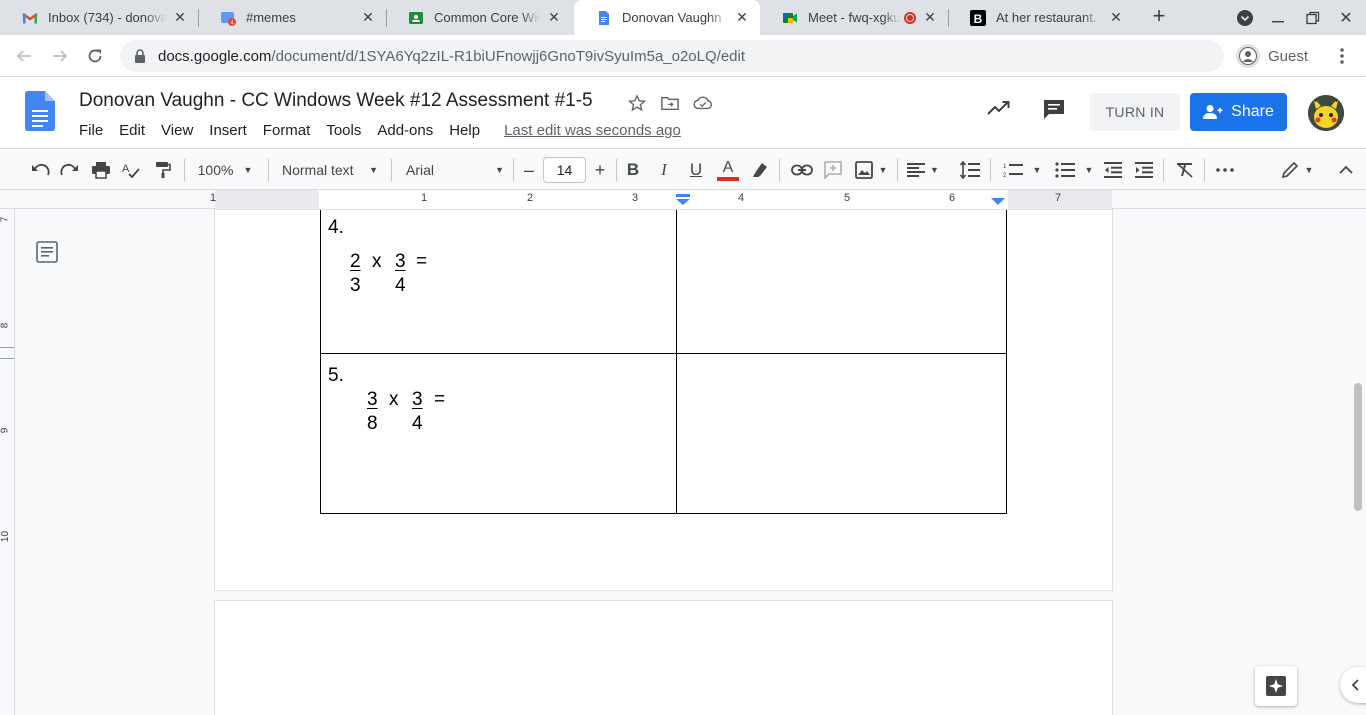 The image size is (1366, 715). What do you see at coordinates (670, 103) in the screenshot?
I see `move-folder-icon` at bounding box center [670, 103].